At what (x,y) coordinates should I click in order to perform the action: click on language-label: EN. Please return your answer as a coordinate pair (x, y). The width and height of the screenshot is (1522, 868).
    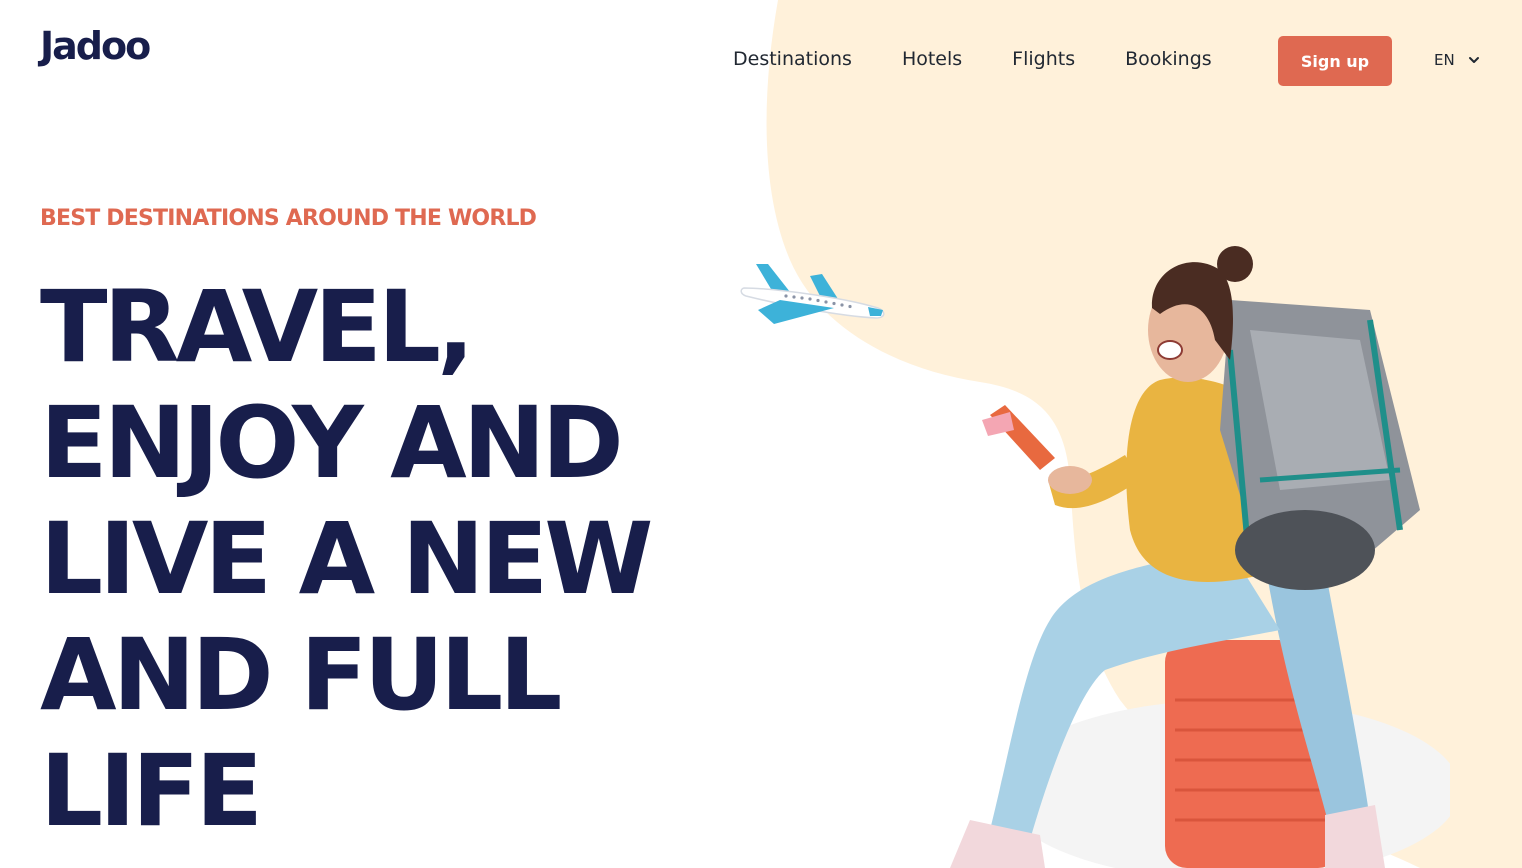
    Looking at the image, I should click on (1444, 60).